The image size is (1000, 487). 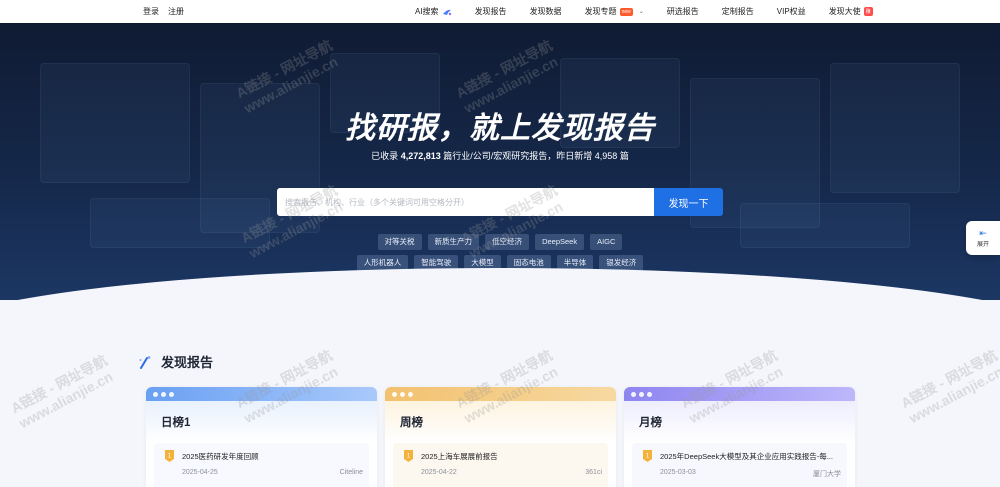 I want to click on hot-tags-row-1: 对等关税 新质生产力 低空经济 DeepSeek AIGC, so click(x=500, y=242).